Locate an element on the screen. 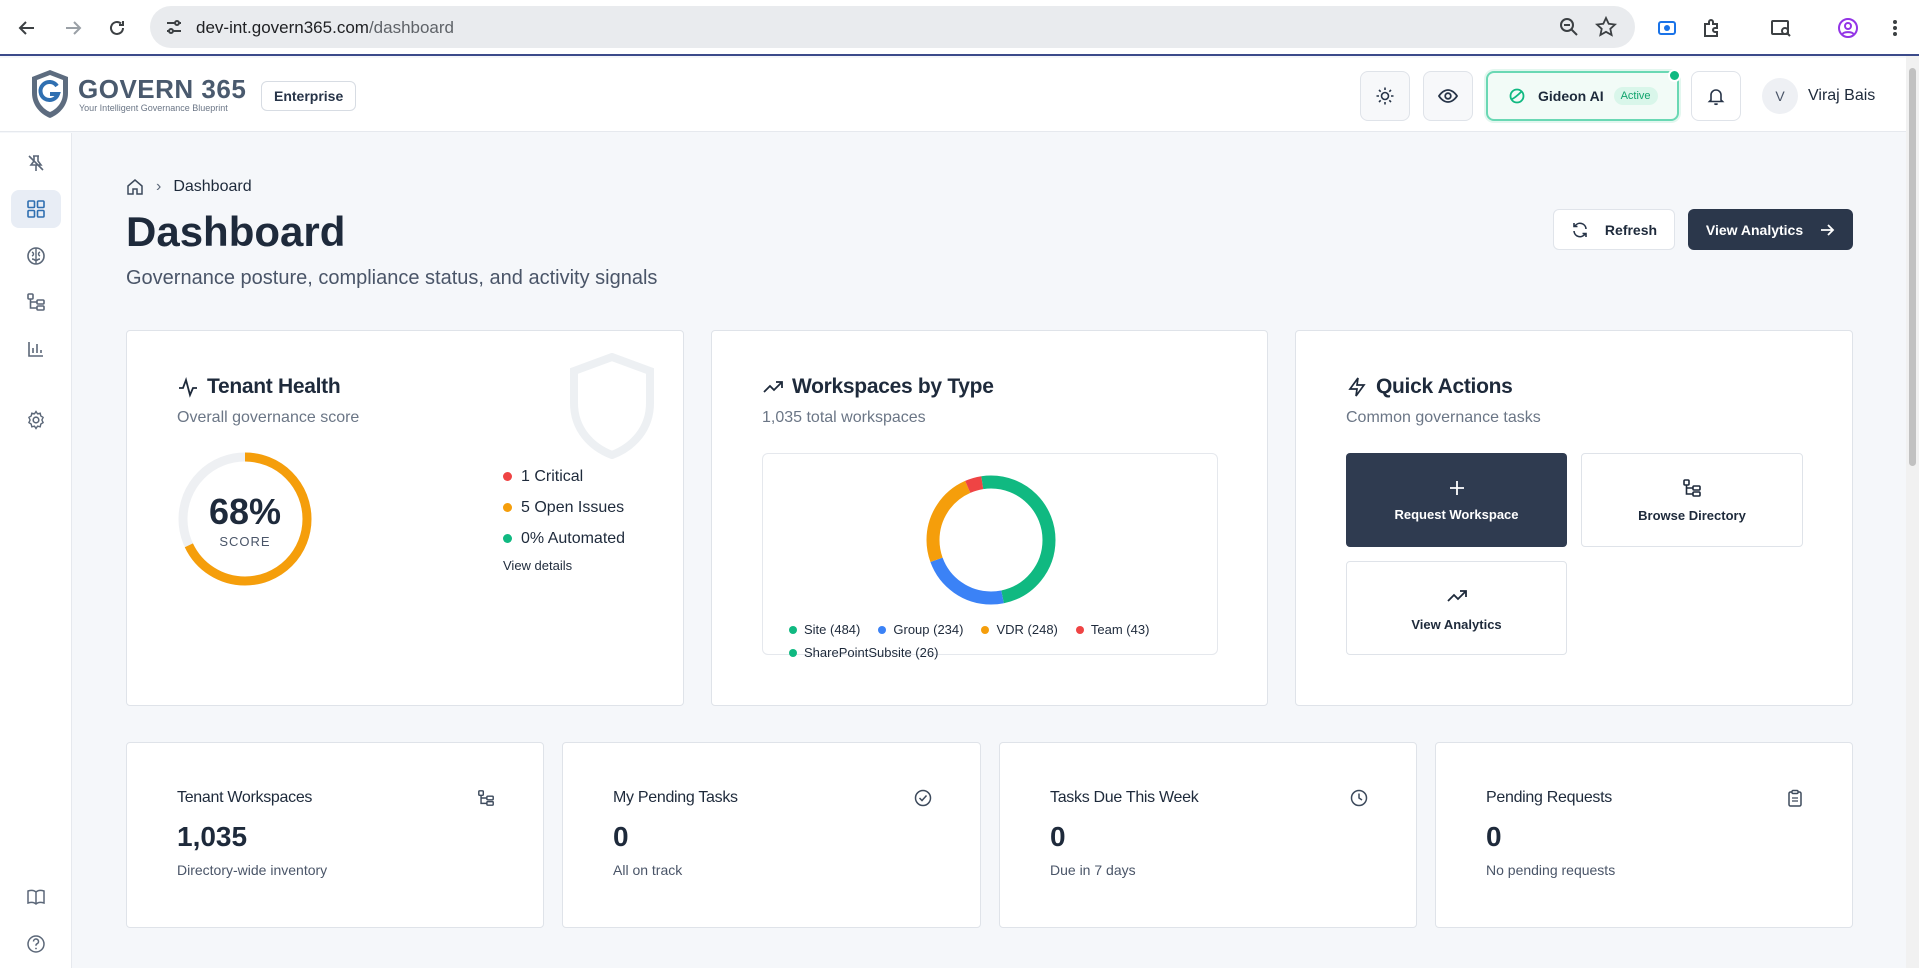 The width and height of the screenshot is (1919, 968). back-button is located at coordinates (27, 28).